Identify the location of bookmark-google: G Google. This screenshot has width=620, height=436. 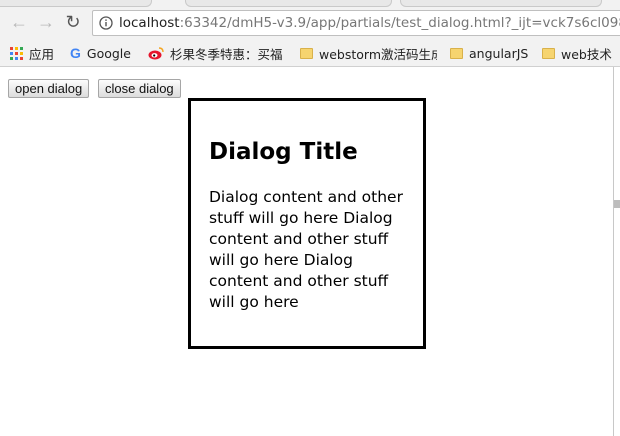
(100, 53).